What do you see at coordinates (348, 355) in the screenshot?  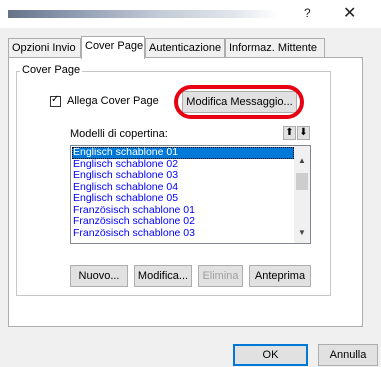 I see `cancel-button: Annulla` at bounding box center [348, 355].